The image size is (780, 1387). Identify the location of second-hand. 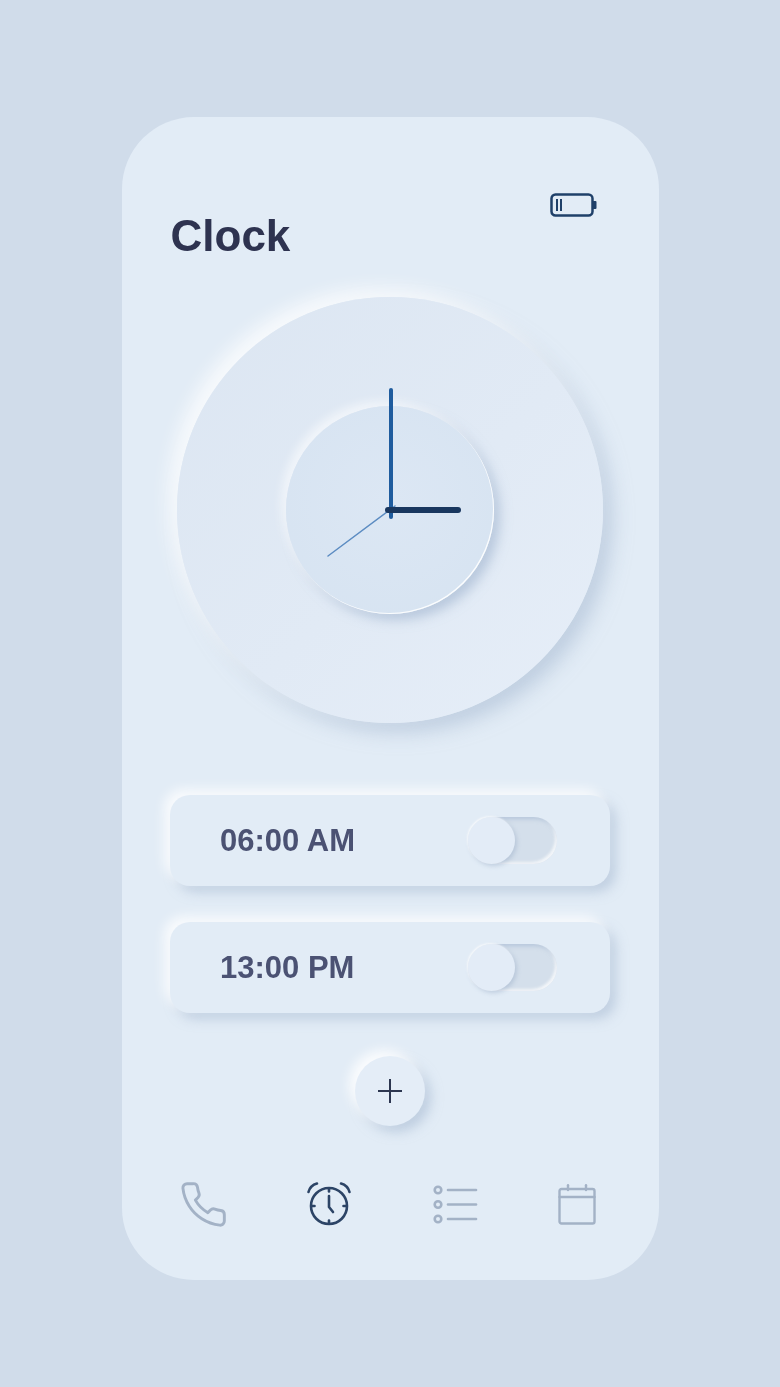
(361, 531).